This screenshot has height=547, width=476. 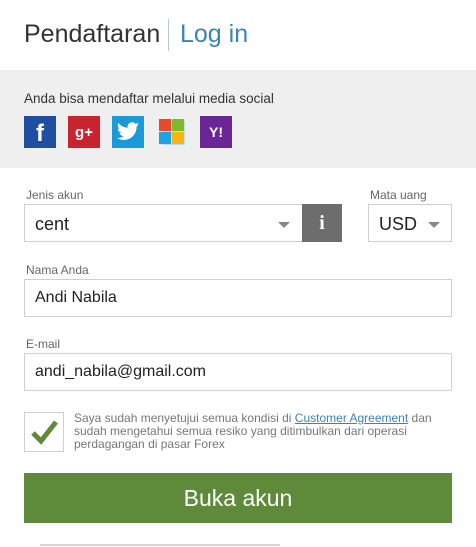 I want to click on email-label: E-mail, so click(x=43, y=344).